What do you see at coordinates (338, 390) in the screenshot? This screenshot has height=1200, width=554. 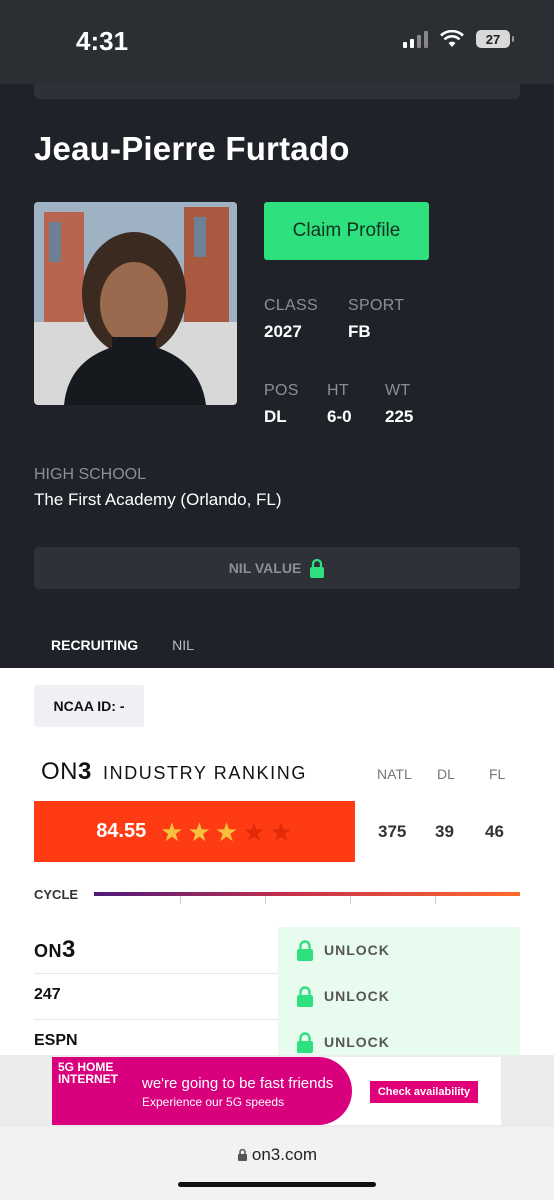 I see `ht-label: HT` at bounding box center [338, 390].